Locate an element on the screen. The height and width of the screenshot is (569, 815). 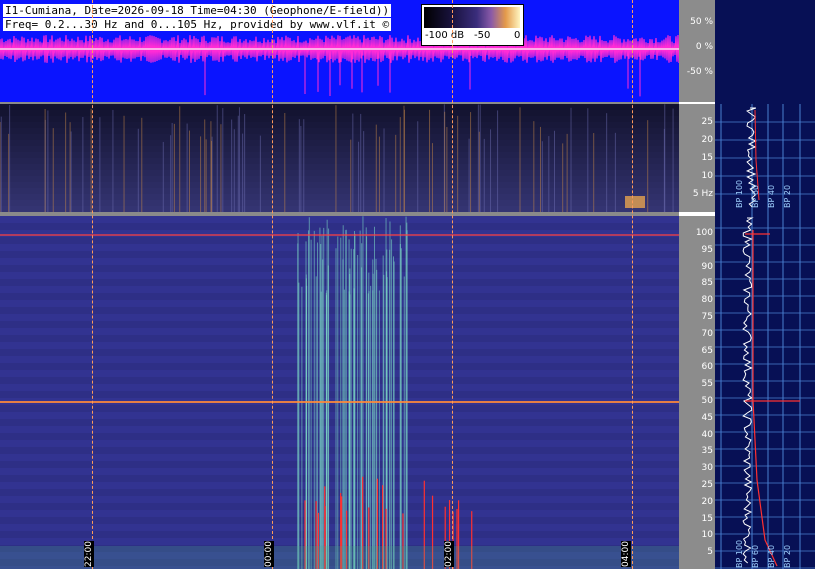
colorbar-max-label: 0 is located at coordinates (517, 35).